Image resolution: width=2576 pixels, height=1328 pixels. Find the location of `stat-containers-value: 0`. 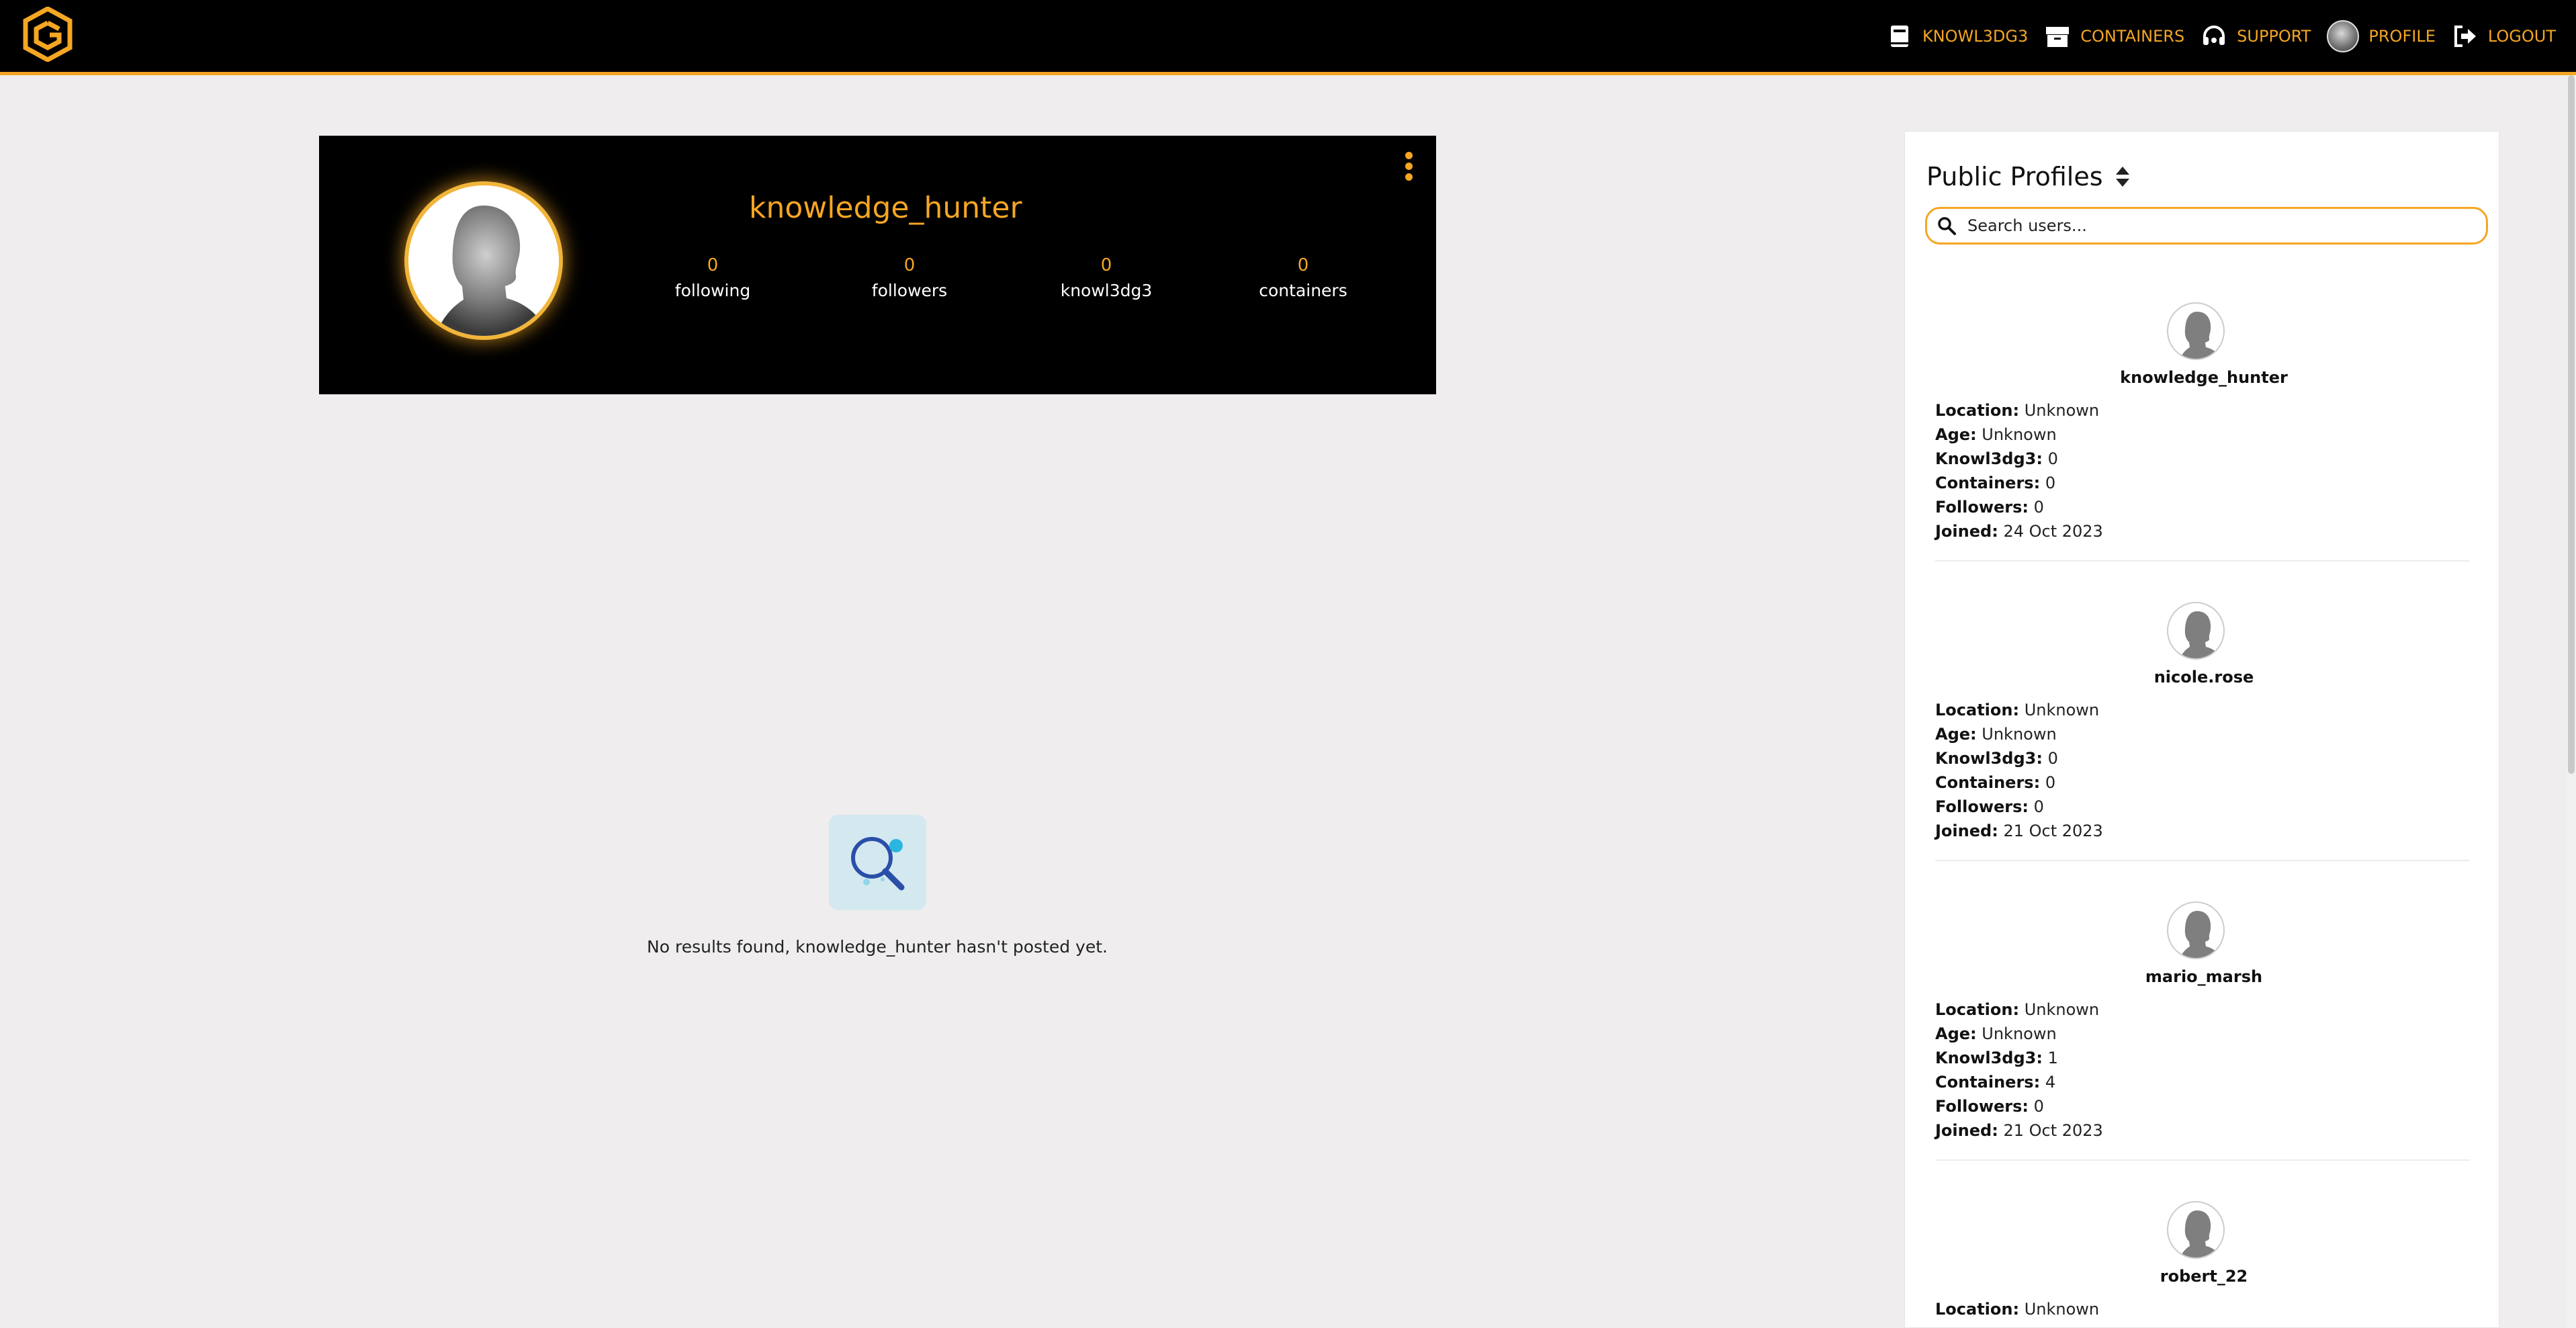

stat-containers-value: 0 is located at coordinates (1303, 265).